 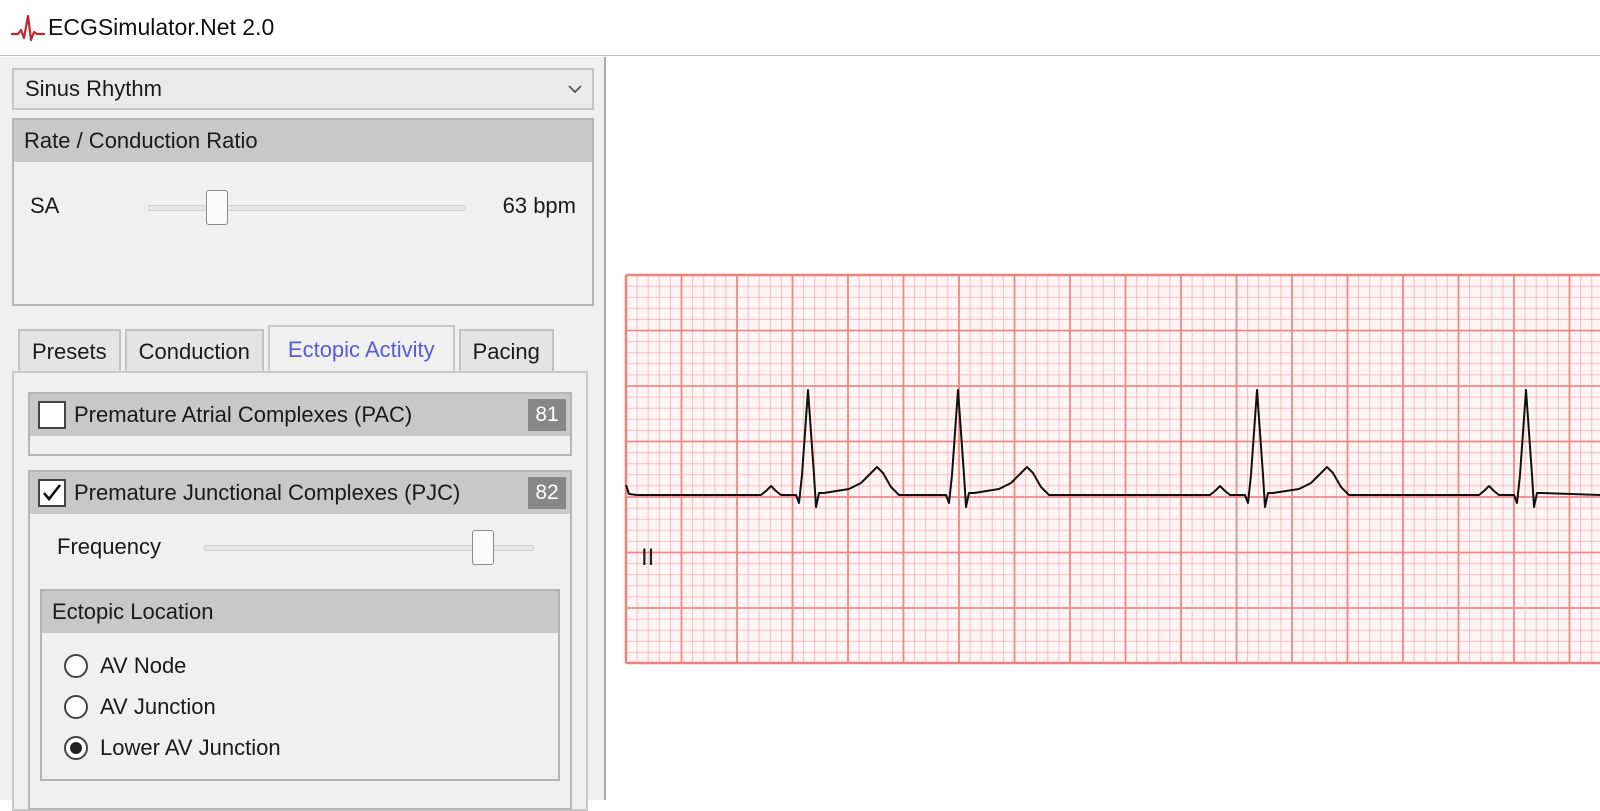 What do you see at coordinates (69, 351) in the screenshot?
I see `tab-presets: Presets` at bounding box center [69, 351].